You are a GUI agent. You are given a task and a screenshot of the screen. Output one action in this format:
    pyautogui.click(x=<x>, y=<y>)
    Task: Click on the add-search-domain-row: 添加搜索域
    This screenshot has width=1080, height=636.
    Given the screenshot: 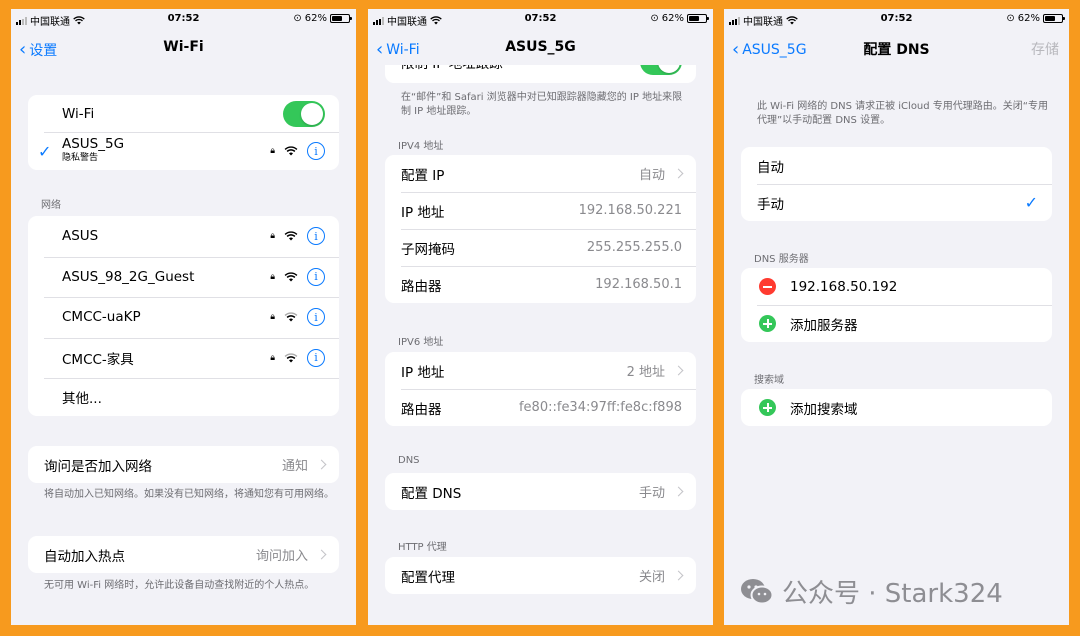 What is the action you would take?
    pyautogui.click(x=896, y=407)
    